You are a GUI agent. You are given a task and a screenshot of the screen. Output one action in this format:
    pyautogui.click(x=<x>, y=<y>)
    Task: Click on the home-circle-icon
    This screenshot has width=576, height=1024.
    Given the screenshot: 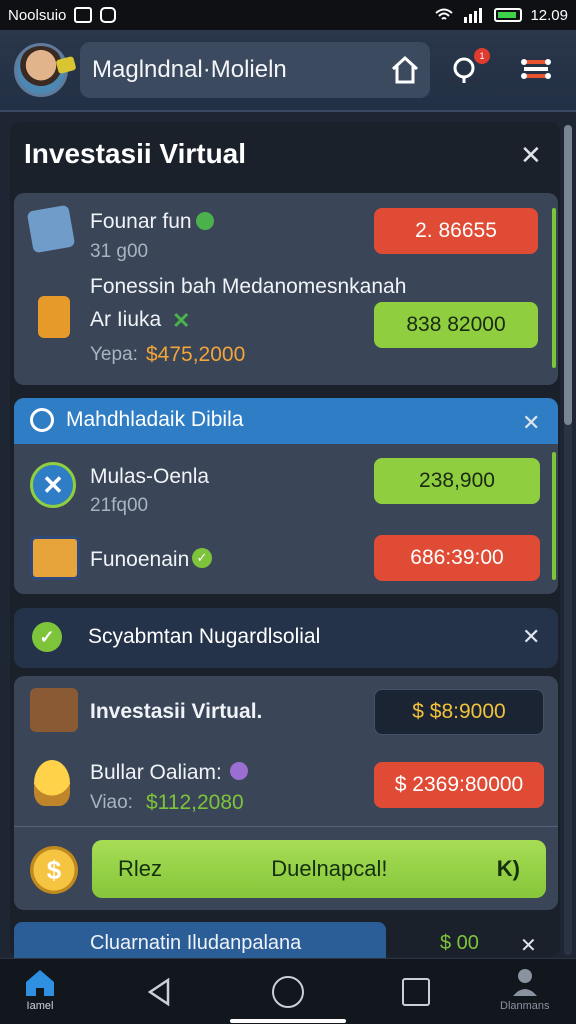 What is the action you would take?
    pyautogui.click(x=288, y=992)
    